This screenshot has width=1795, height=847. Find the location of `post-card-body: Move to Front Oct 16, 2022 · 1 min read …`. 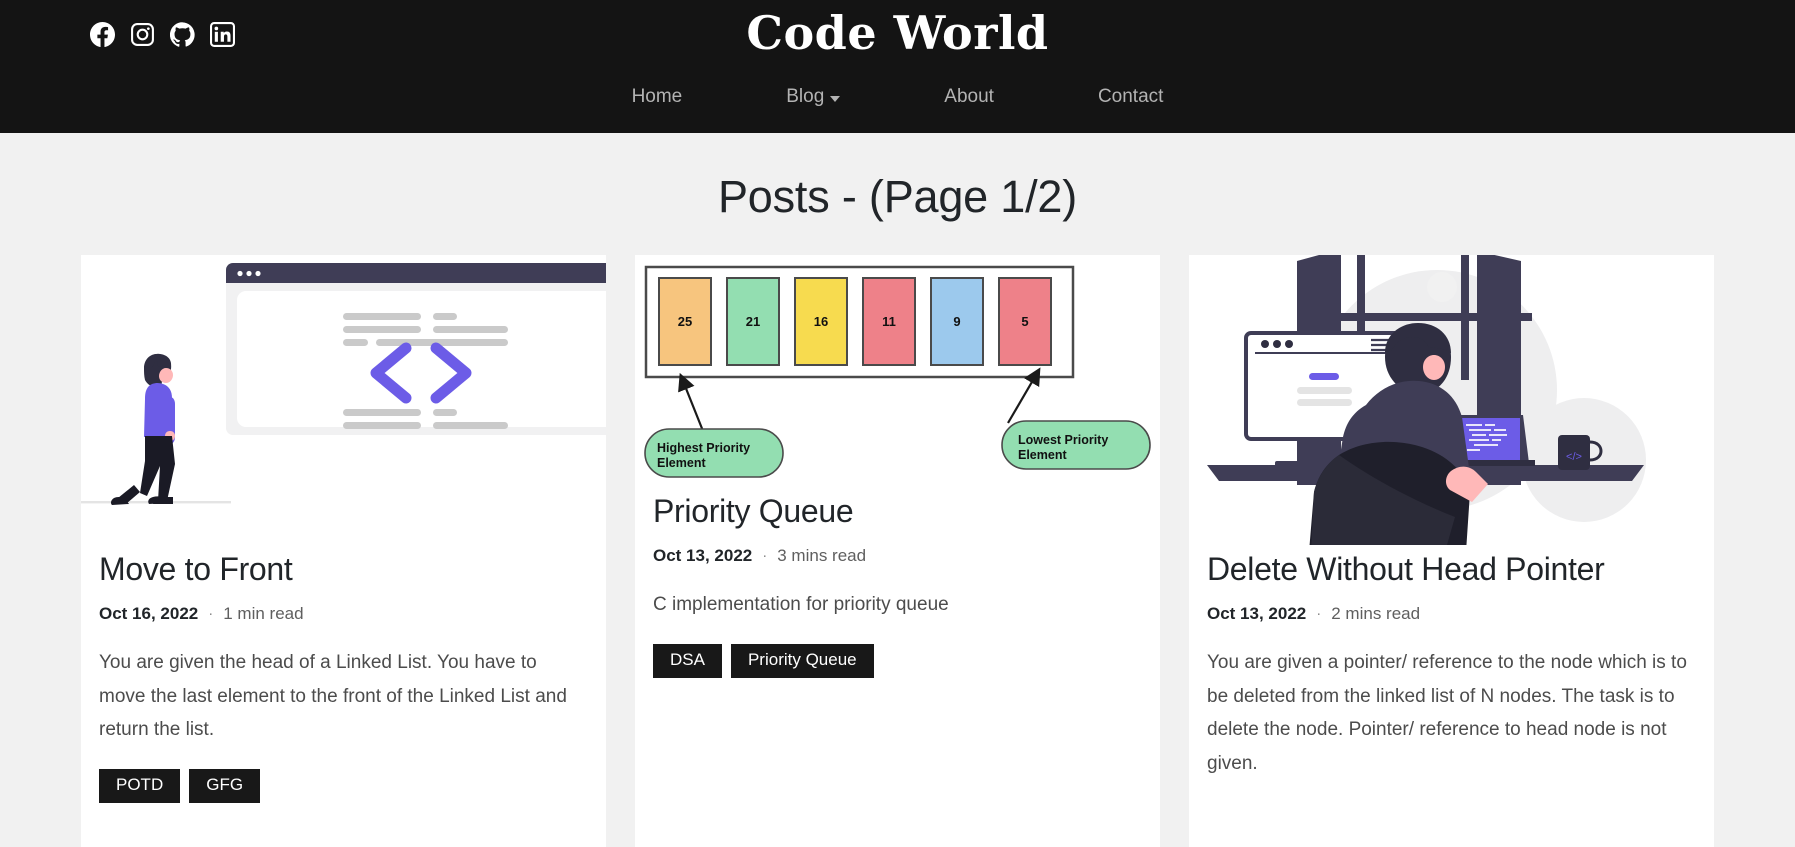

post-card-body: Move to Front Oct 16, 2022 · 1 min read … is located at coordinates (343, 688).